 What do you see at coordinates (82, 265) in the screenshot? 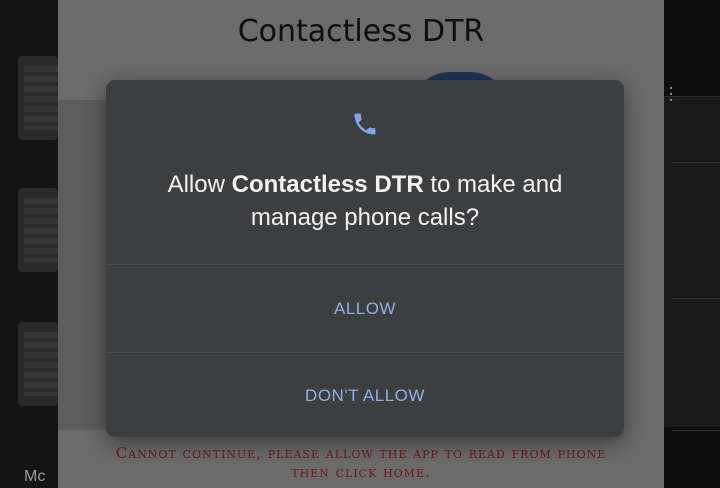
I see `app-side-panel` at bounding box center [82, 265].